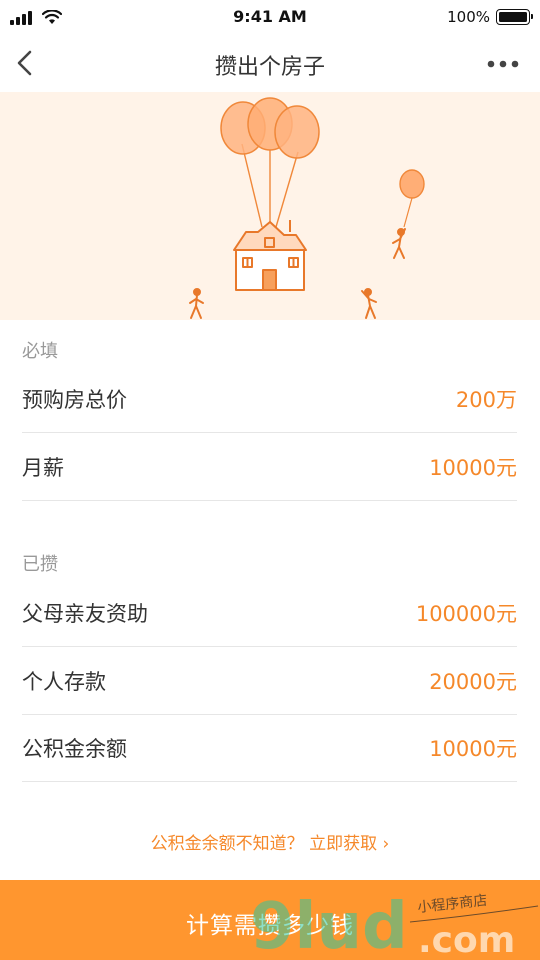 This screenshot has height=960, width=540. Describe the element at coordinates (269, 613) in the screenshot. I see `form-row-family-support: 父母亲友资助 100000元` at that location.